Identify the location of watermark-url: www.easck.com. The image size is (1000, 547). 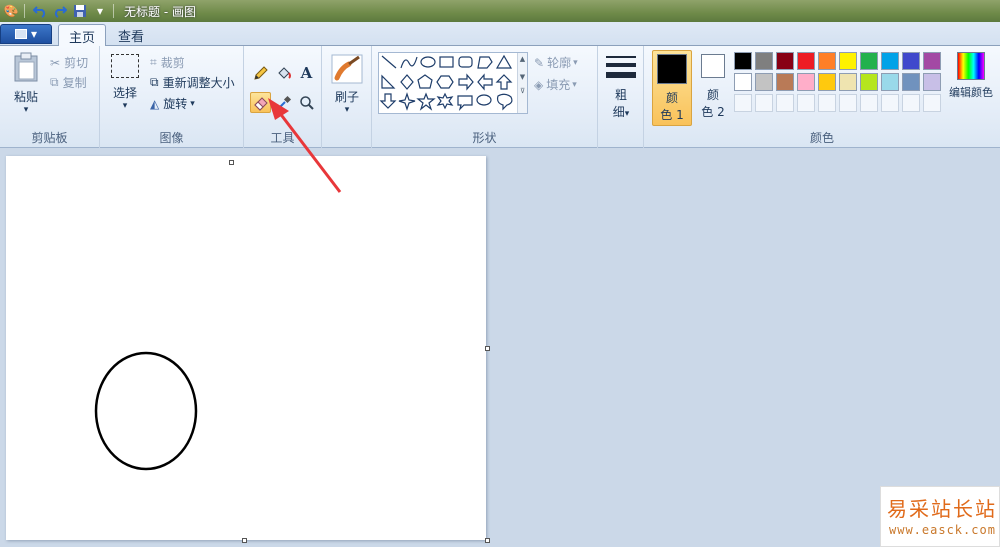
(942, 530).